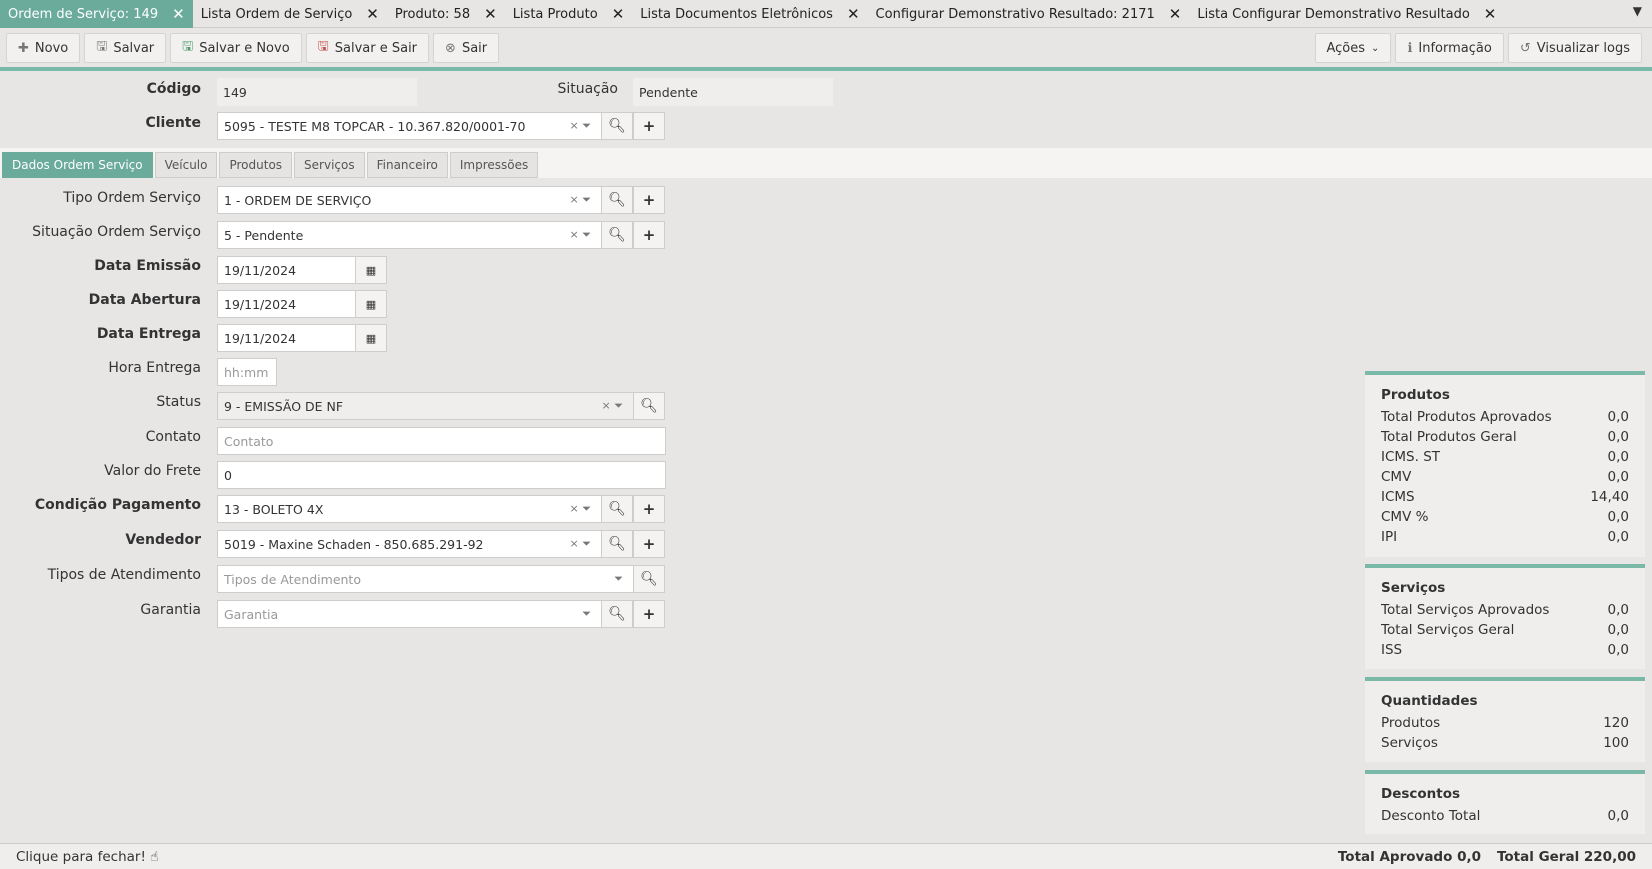 This screenshot has height=869, width=1652. What do you see at coordinates (188, 46) in the screenshot?
I see `save-new-icon: 🖫` at bounding box center [188, 46].